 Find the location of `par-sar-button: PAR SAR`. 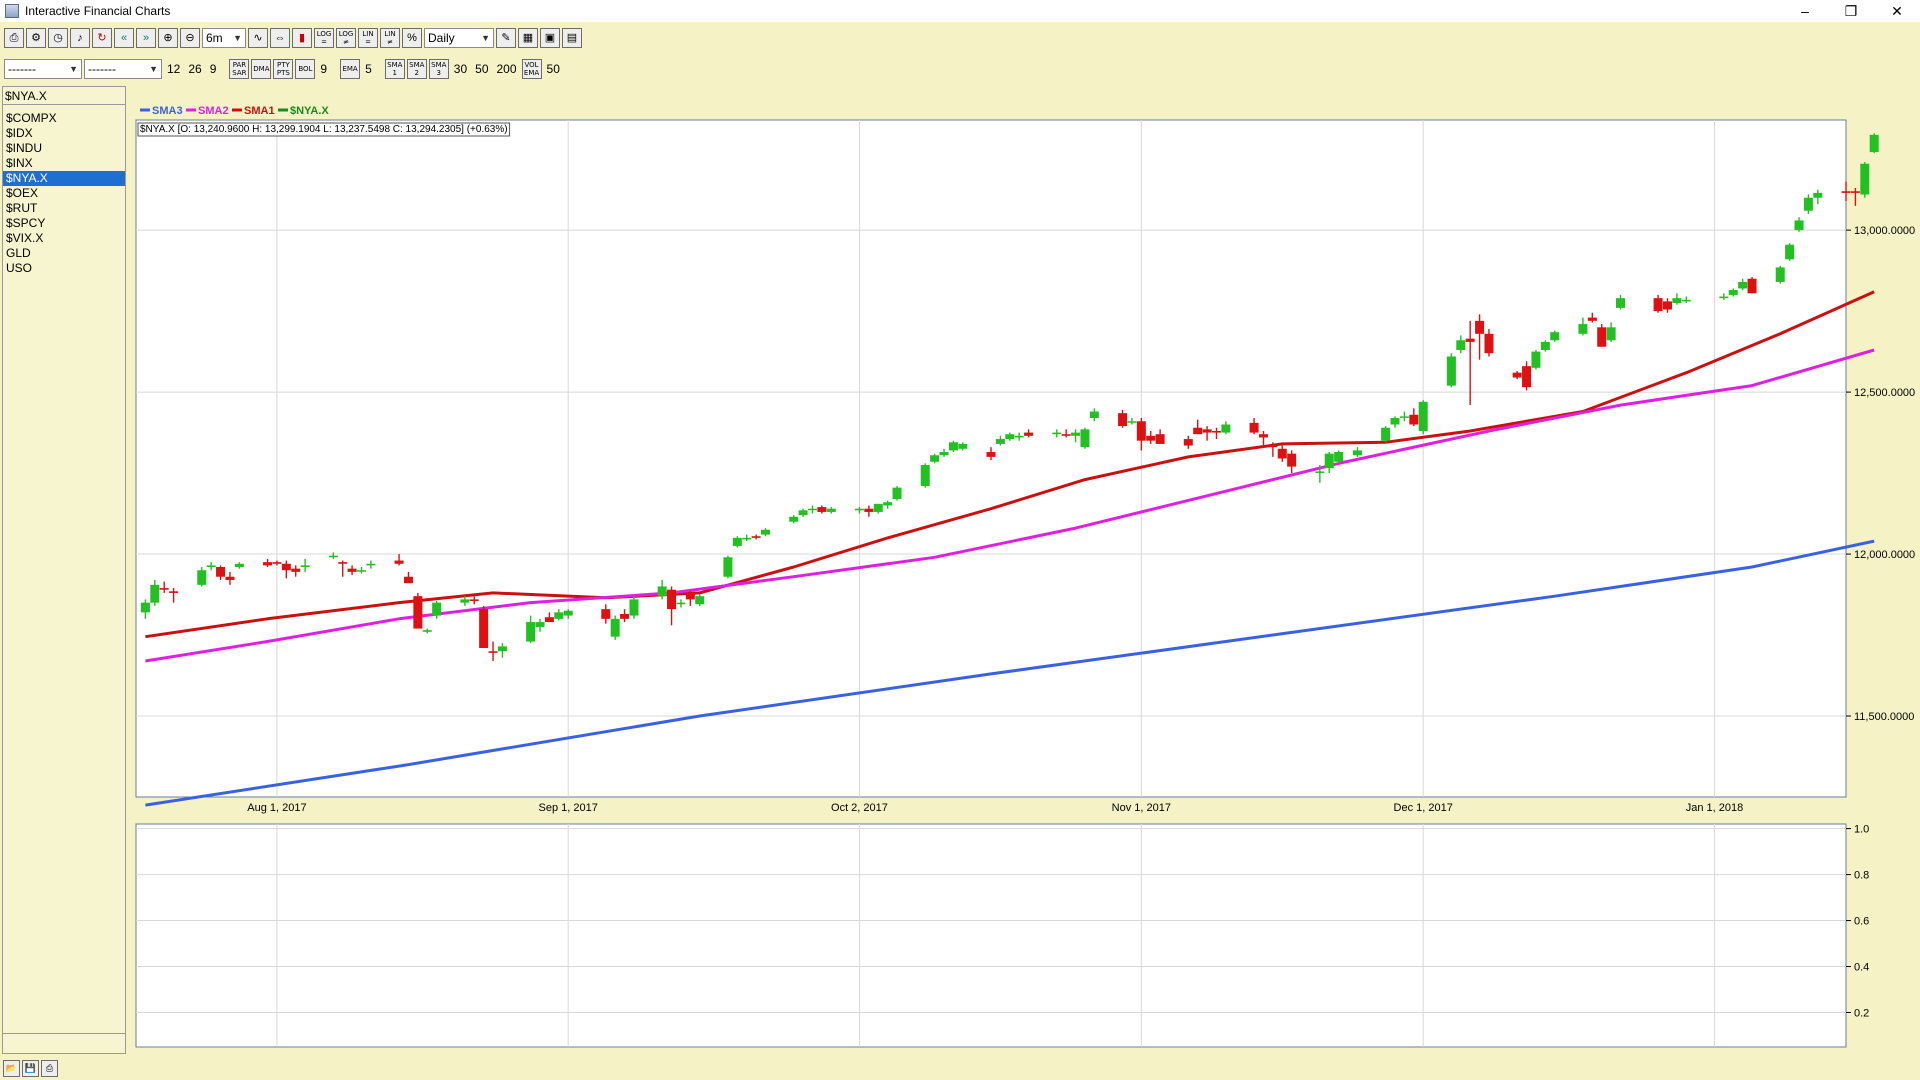

par-sar-button: PAR SAR is located at coordinates (239, 69).